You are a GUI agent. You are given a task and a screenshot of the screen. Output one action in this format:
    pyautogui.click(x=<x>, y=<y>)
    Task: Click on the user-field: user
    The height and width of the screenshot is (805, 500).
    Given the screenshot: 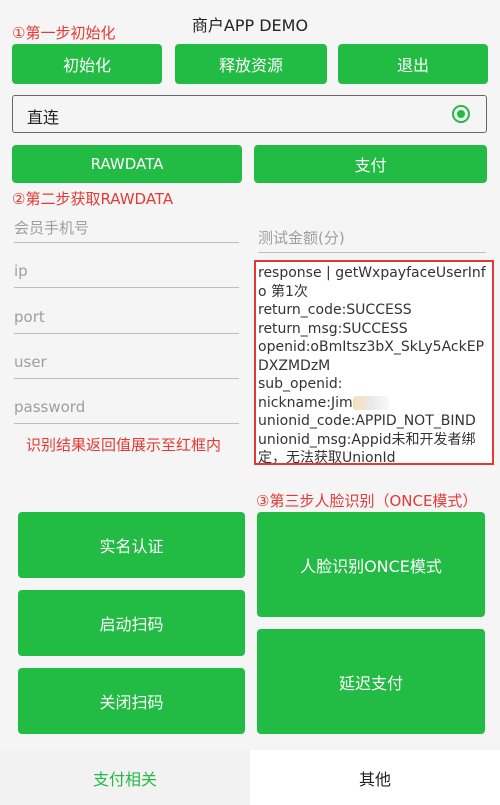 What is the action you would take?
    pyautogui.click(x=126, y=364)
    